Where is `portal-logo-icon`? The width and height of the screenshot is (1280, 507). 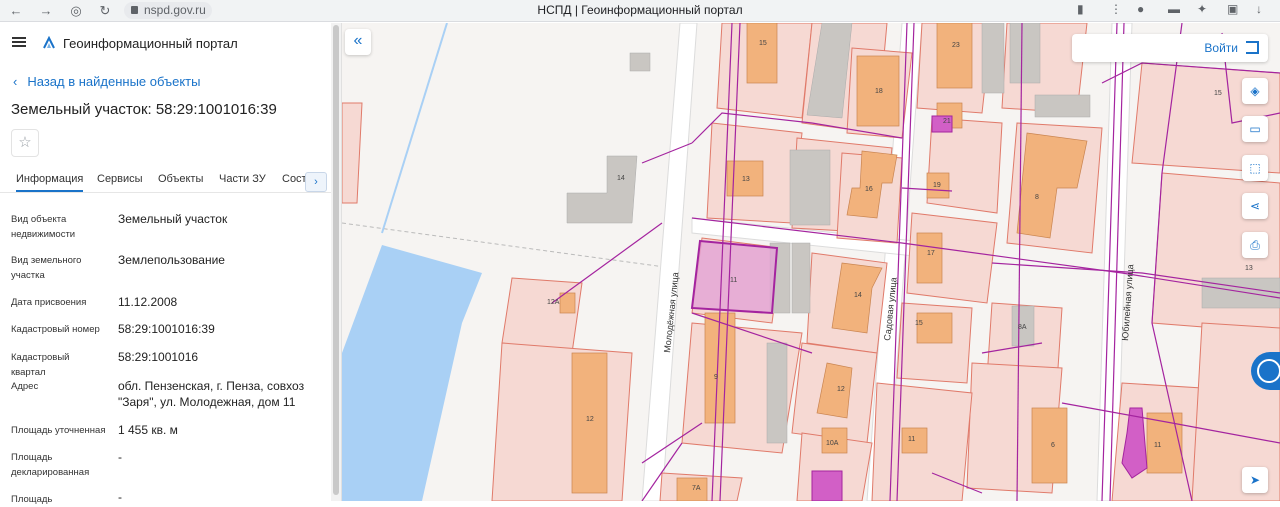
portal-logo-icon is located at coordinates (49, 42).